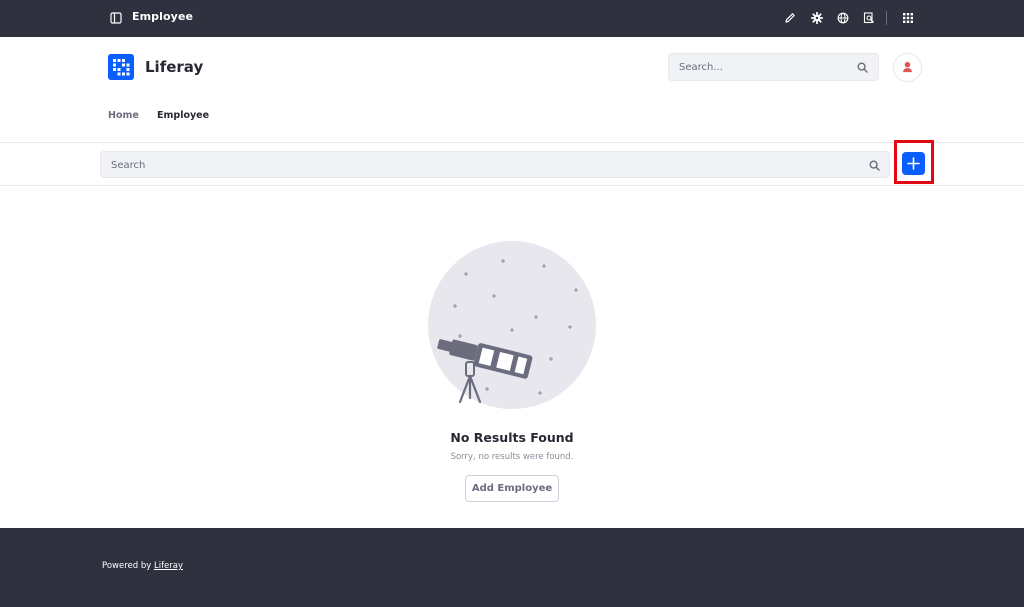 The height and width of the screenshot is (607, 1024). Describe the element at coordinates (174, 67) in the screenshot. I see `site-name: Liferay` at that location.